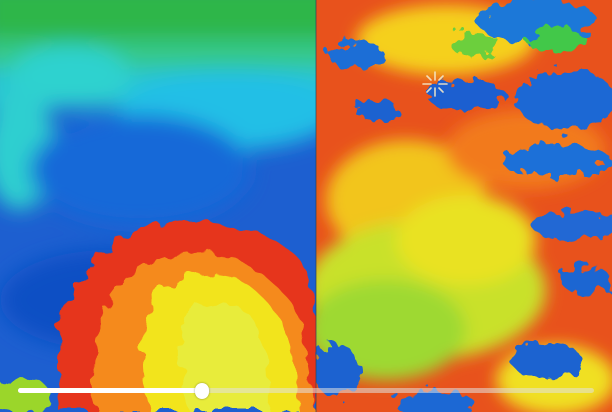 The width and height of the screenshot is (612, 412). Describe the element at coordinates (202, 391) in the screenshot. I see `progress-thumb` at that location.